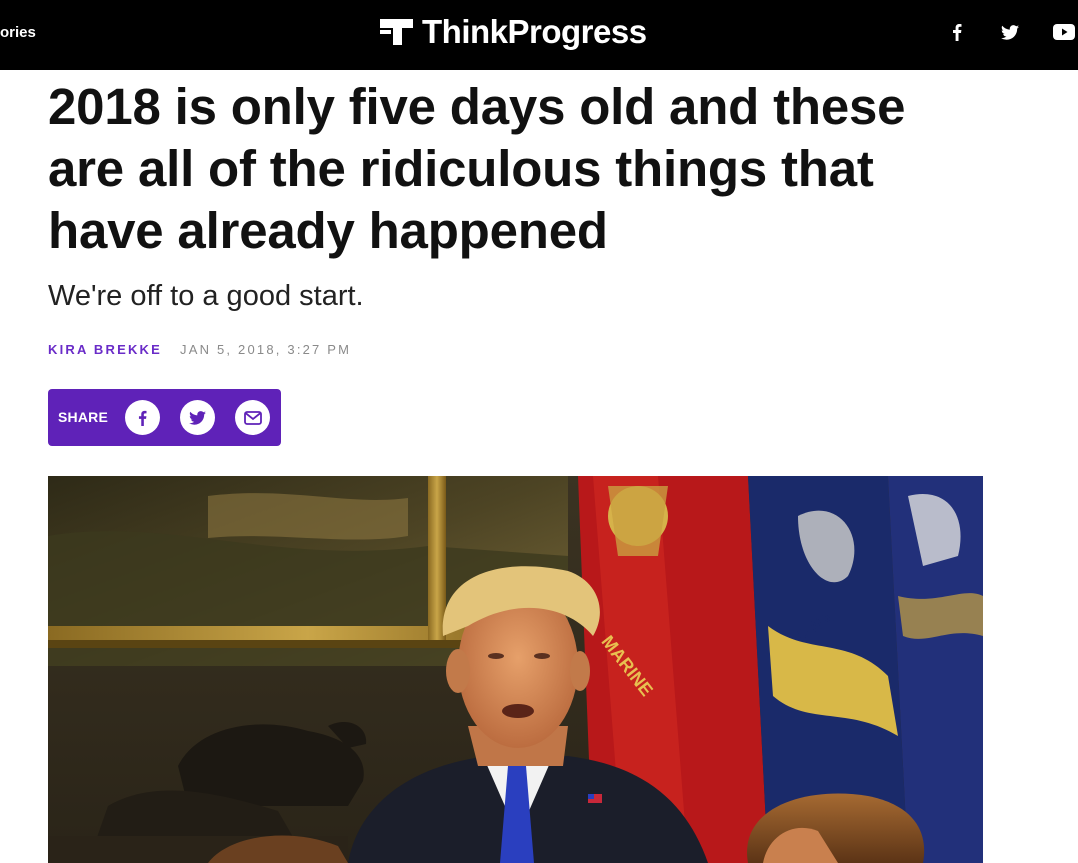 This screenshot has height=863, width=1078. Describe the element at coordinates (206, 296) in the screenshot. I see `article-subheadline: We're off to a good start.` at that location.